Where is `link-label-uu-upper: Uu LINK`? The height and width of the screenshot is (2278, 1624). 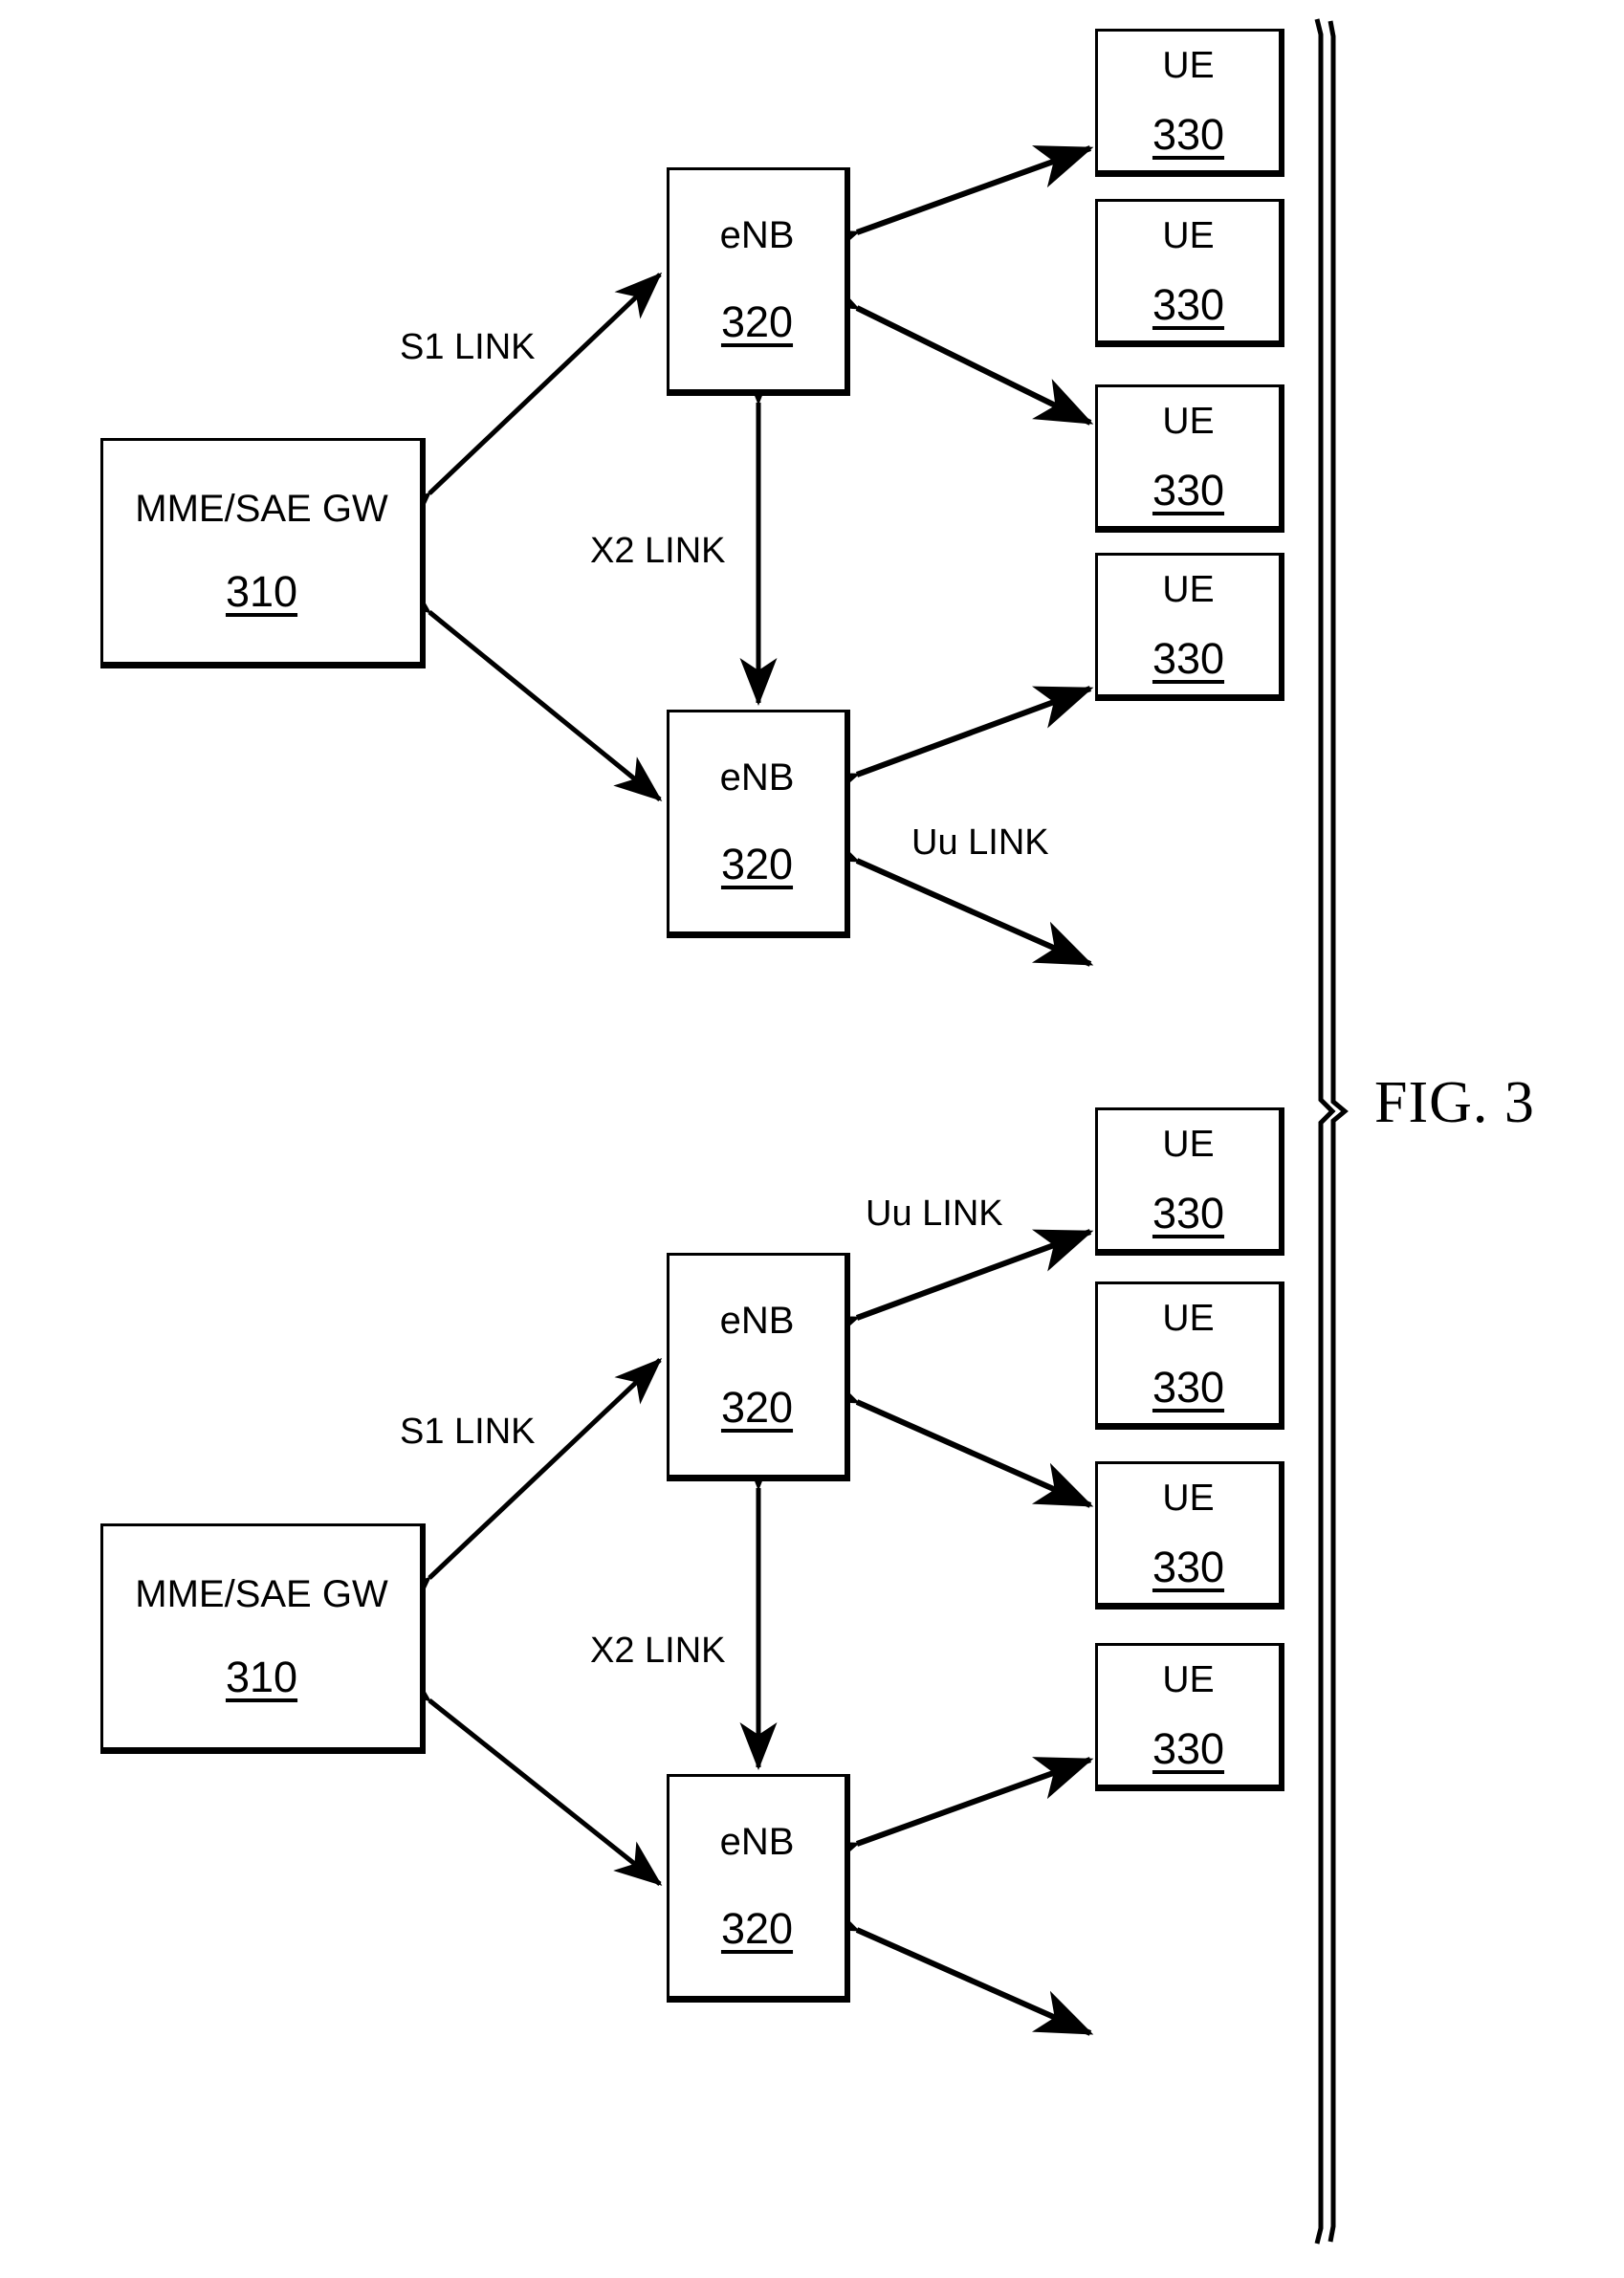 link-label-uu-upper: Uu LINK is located at coordinates (980, 843).